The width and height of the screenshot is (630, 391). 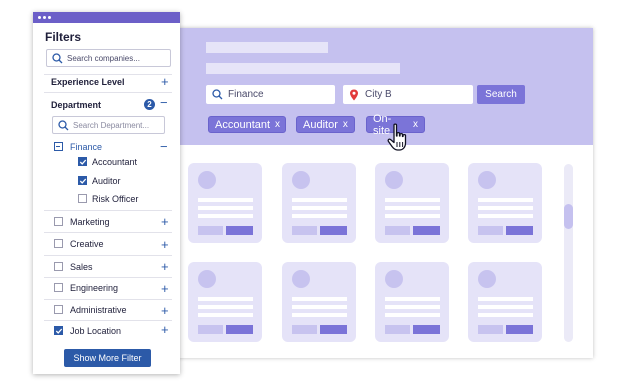 I want to click on chip-auditor: Auditor x, so click(x=325, y=124).